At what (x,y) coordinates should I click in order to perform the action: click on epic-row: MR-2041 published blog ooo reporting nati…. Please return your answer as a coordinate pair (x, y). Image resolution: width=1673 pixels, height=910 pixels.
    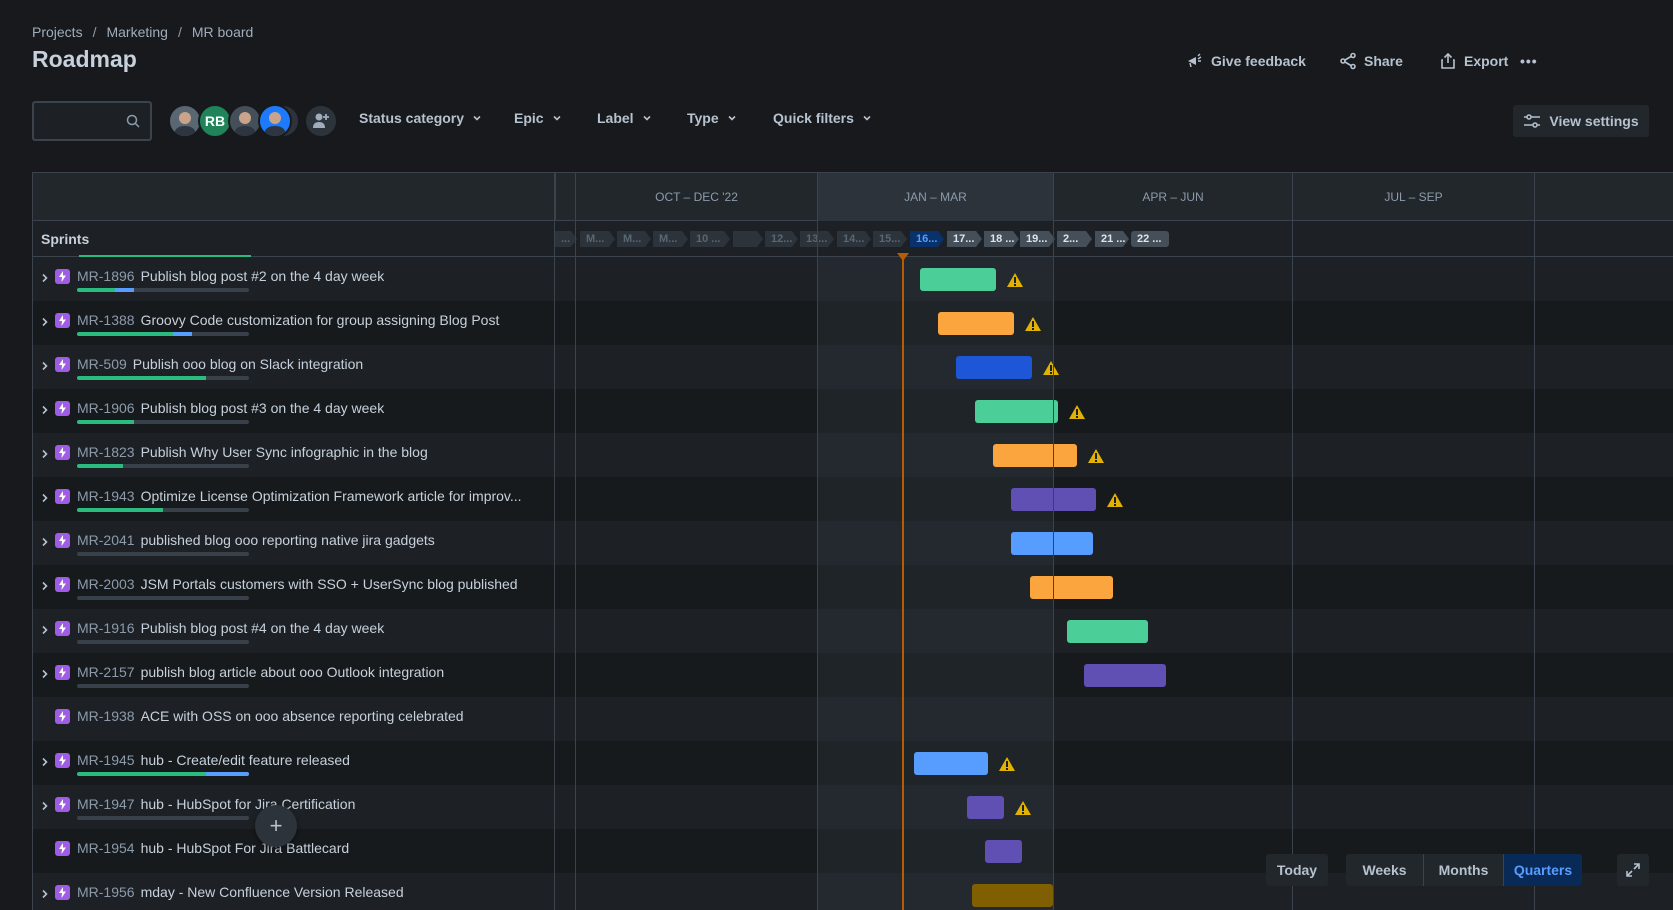
    Looking at the image, I should click on (853, 543).